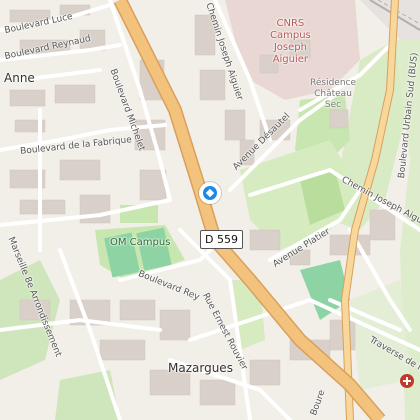  What do you see at coordinates (407, 381) in the screenshot?
I see `hospital-icon` at bounding box center [407, 381].